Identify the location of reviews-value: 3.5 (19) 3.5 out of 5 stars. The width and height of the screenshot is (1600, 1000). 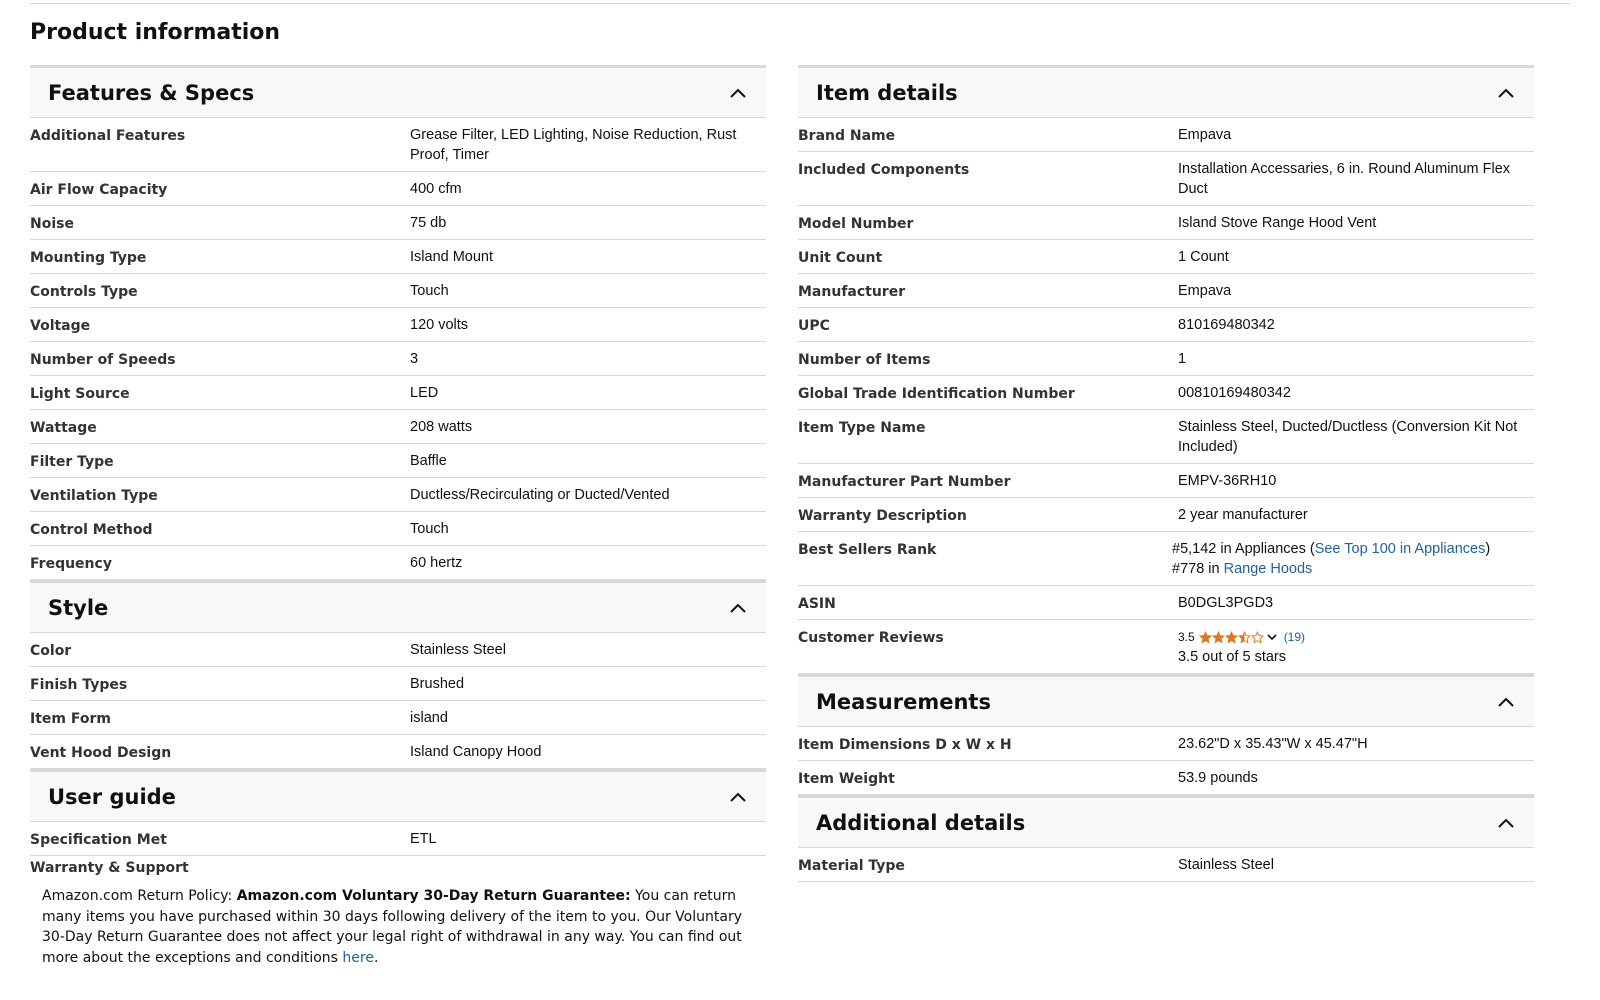
(1356, 647).